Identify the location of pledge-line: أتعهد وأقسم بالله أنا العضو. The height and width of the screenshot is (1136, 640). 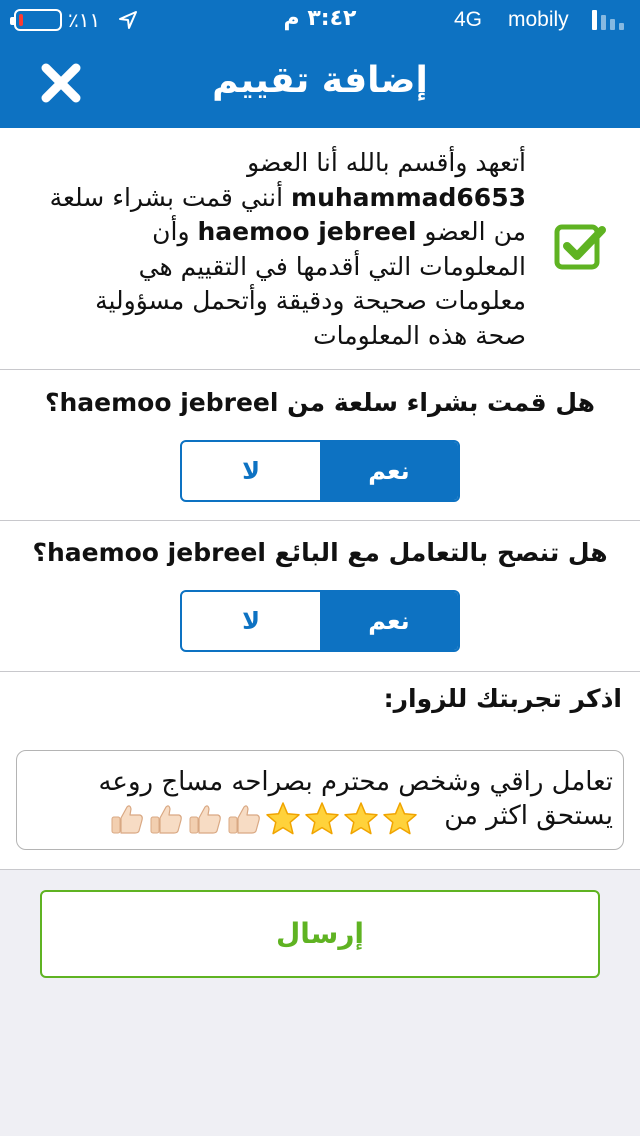
(386, 162).